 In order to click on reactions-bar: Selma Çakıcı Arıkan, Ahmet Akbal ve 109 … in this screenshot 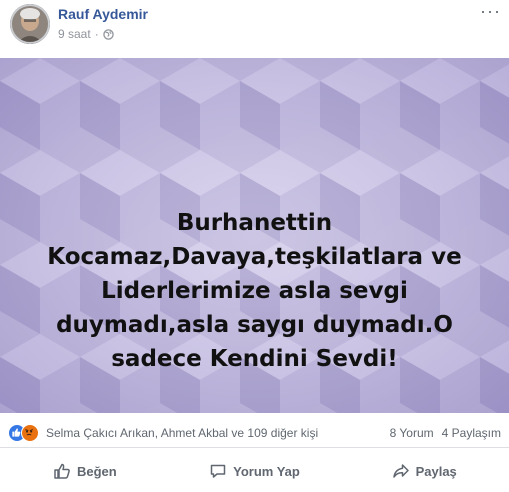, I will do `click(254, 433)`.